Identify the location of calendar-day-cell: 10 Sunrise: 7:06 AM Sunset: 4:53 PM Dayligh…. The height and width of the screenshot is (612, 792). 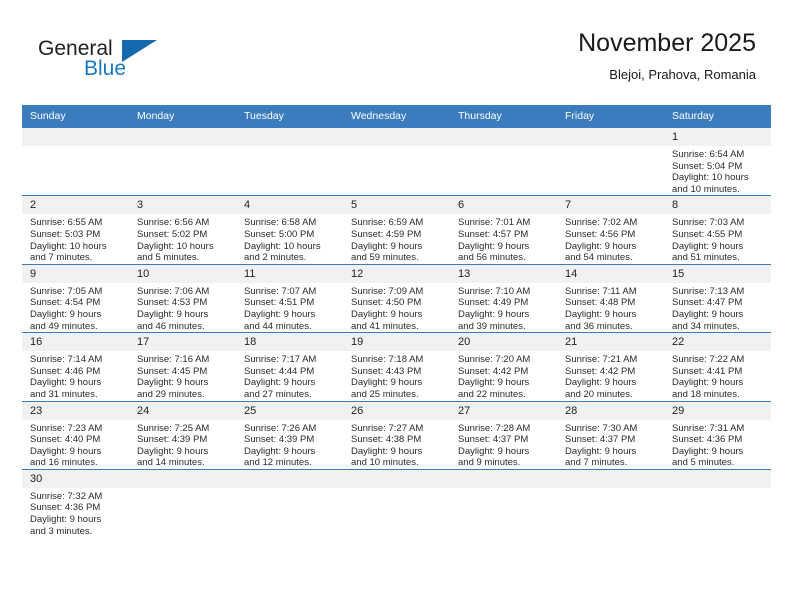
(182, 298).